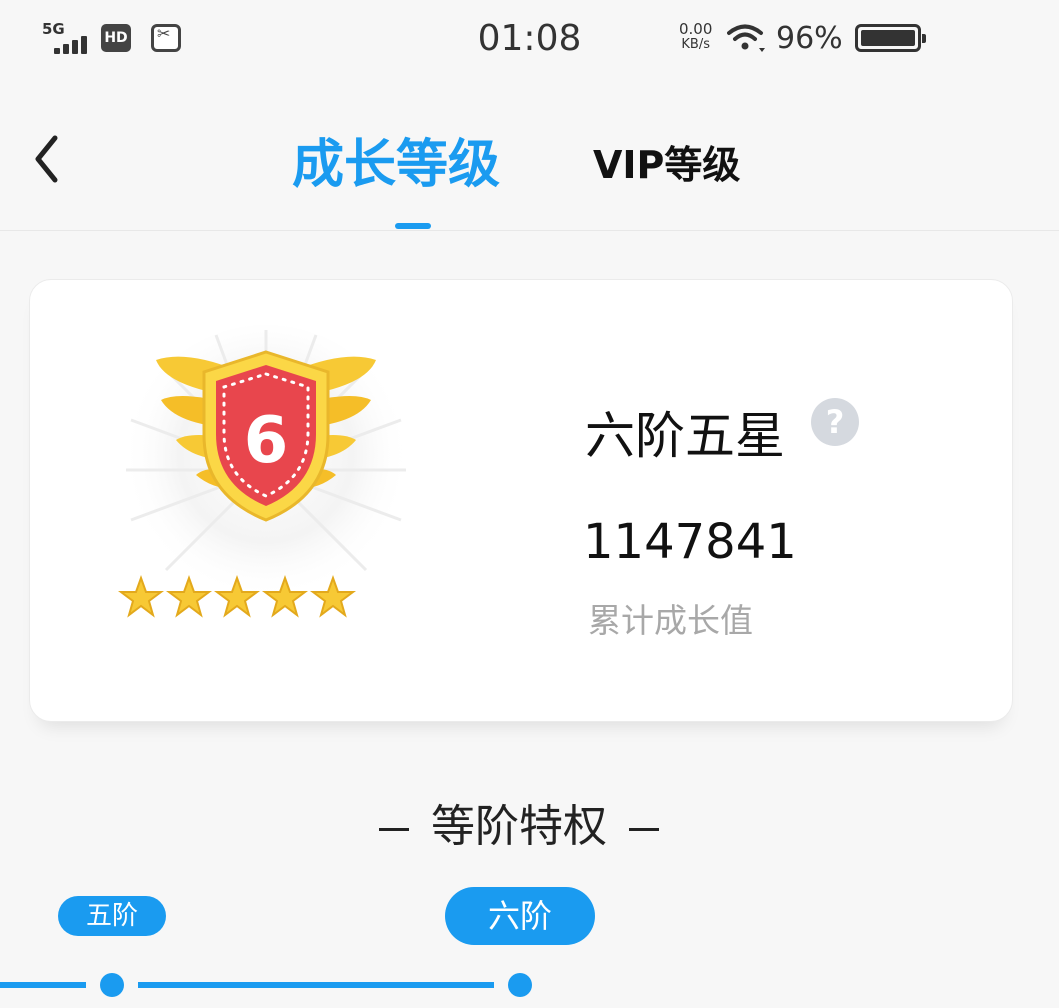 Image resolution: width=1059 pixels, height=1008 pixels. I want to click on battery-icon, so click(890, 38).